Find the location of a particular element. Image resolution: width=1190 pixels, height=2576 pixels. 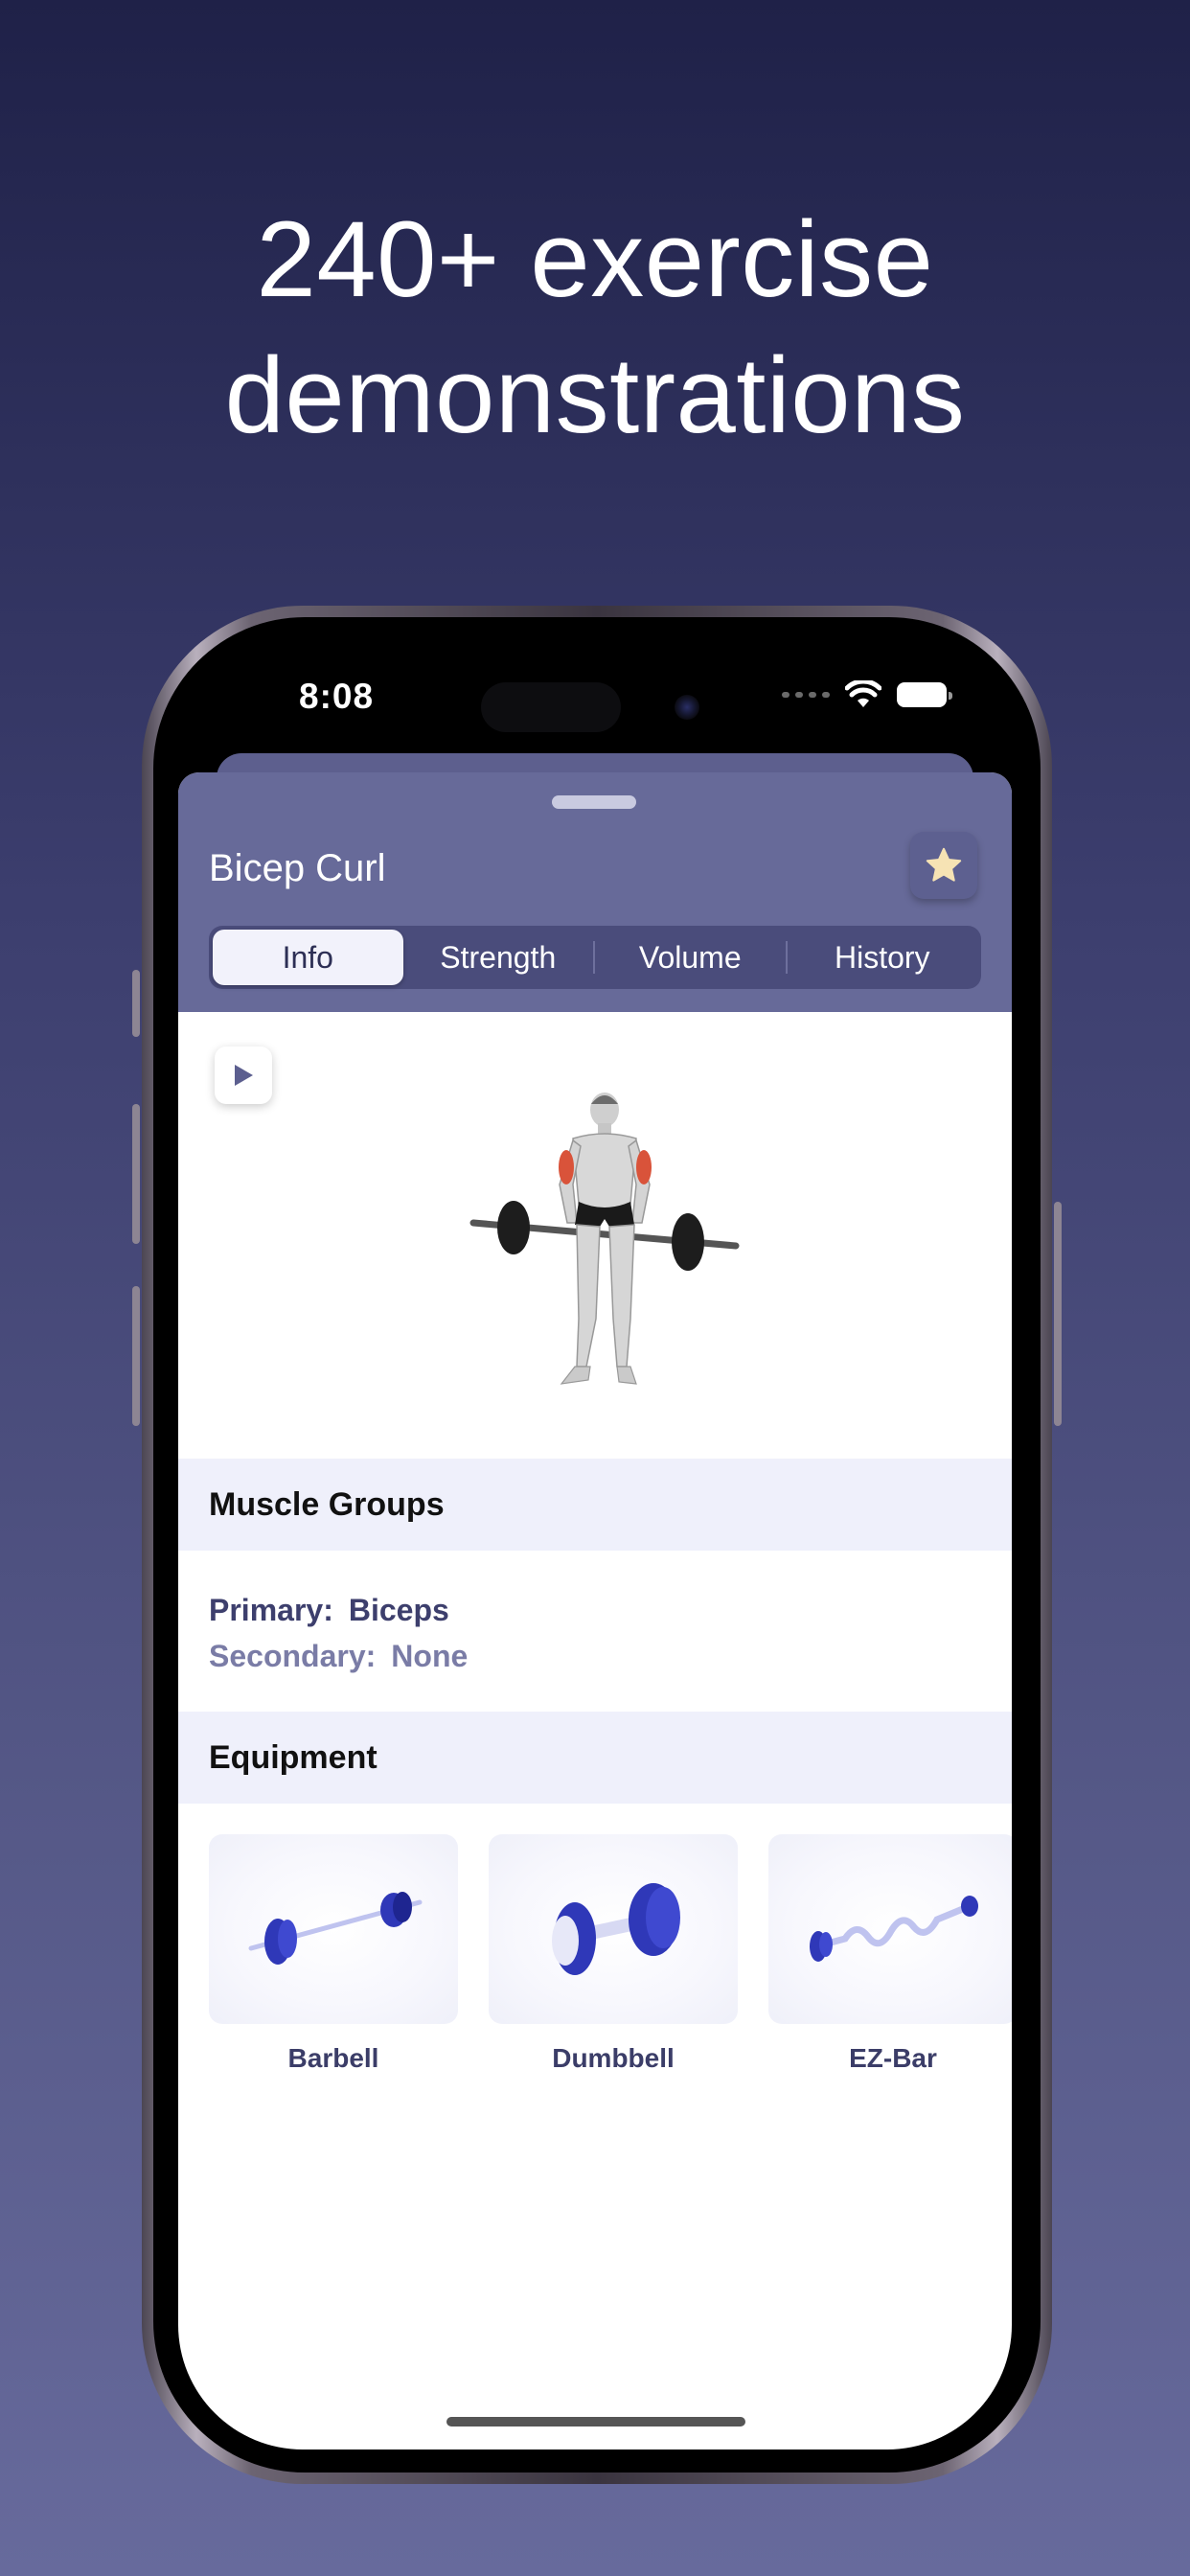

wifi-icon is located at coordinates (863, 693).